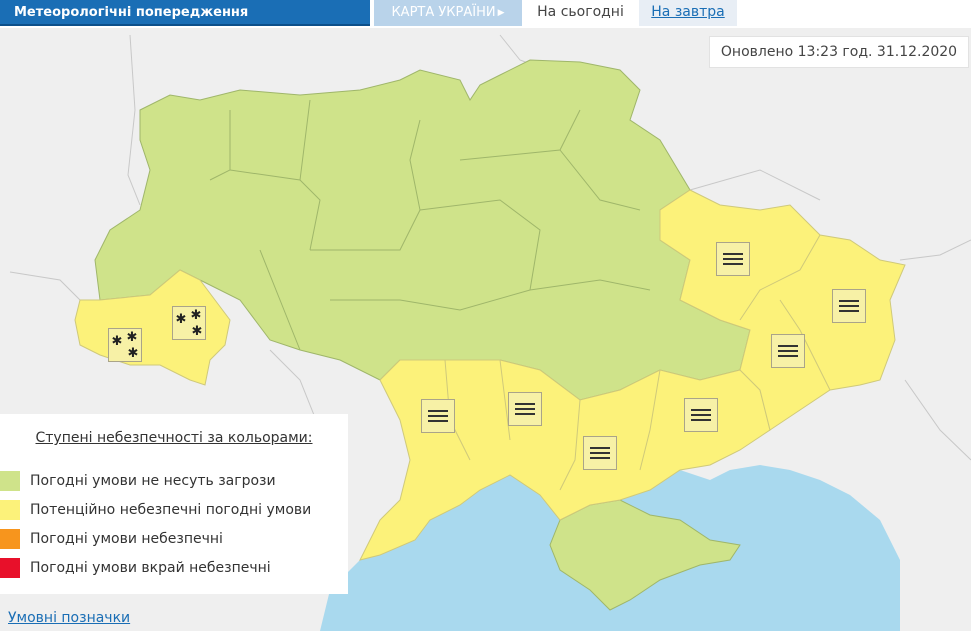 The height and width of the screenshot is (631, 971). Describe the element at coordinates (69, 618) in the screenshot. I see `symbols-legend-link: Умовні позначки` at that location.